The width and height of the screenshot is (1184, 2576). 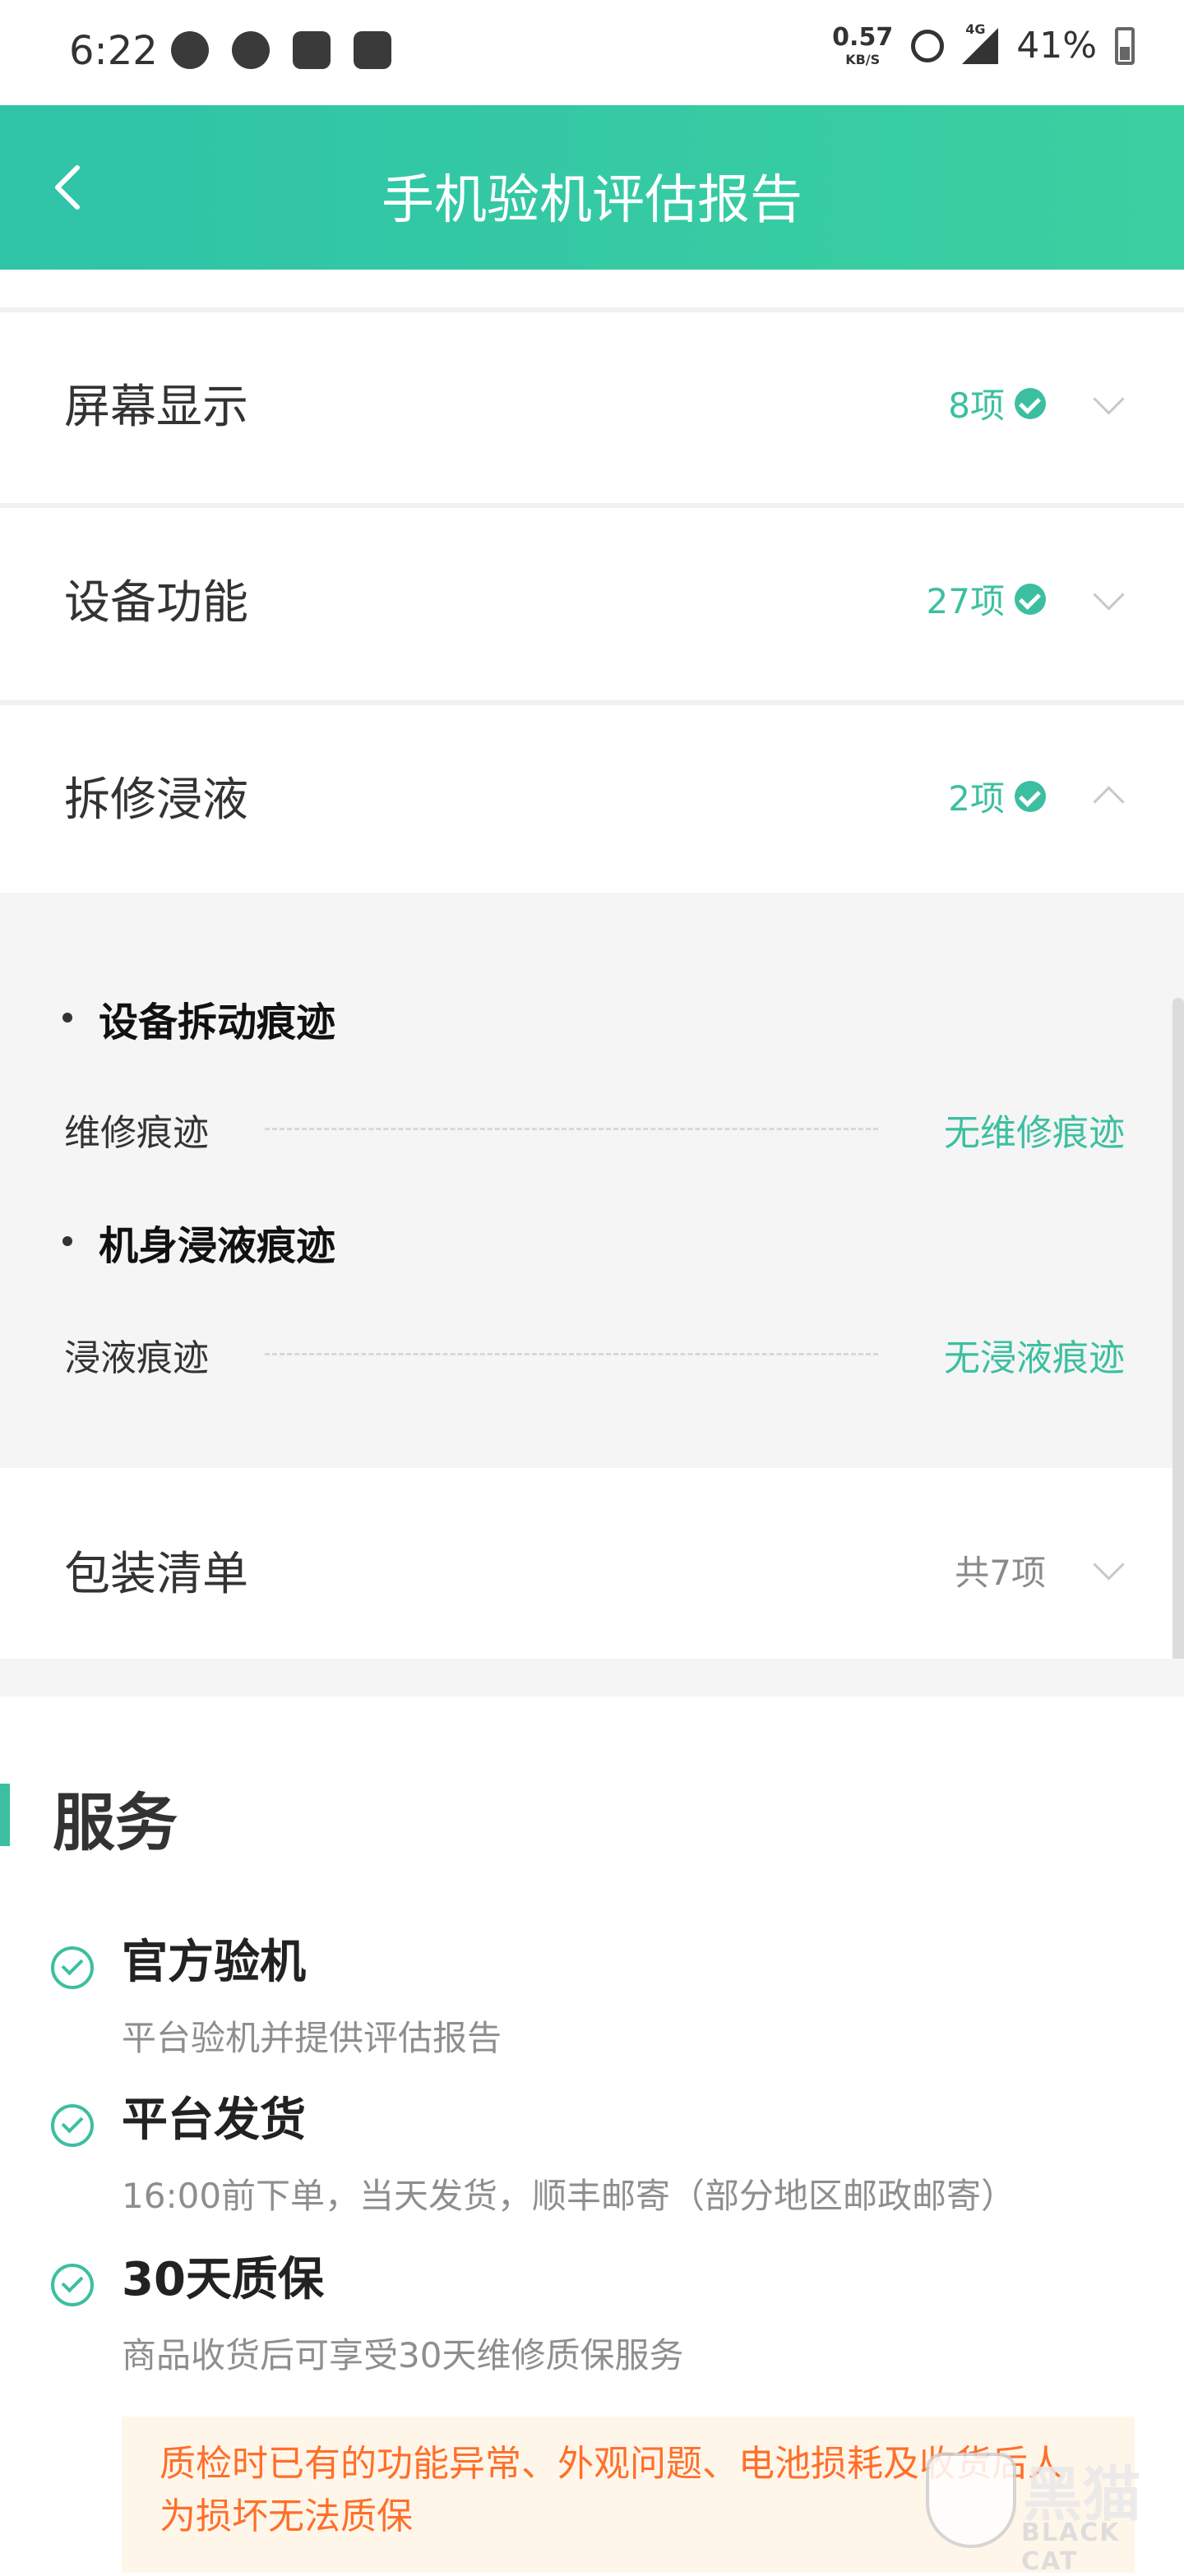 What do you see at coordinates (1125, 46) in the screenshot?
I see `battery-icon` at bounding box center [1125, 46].